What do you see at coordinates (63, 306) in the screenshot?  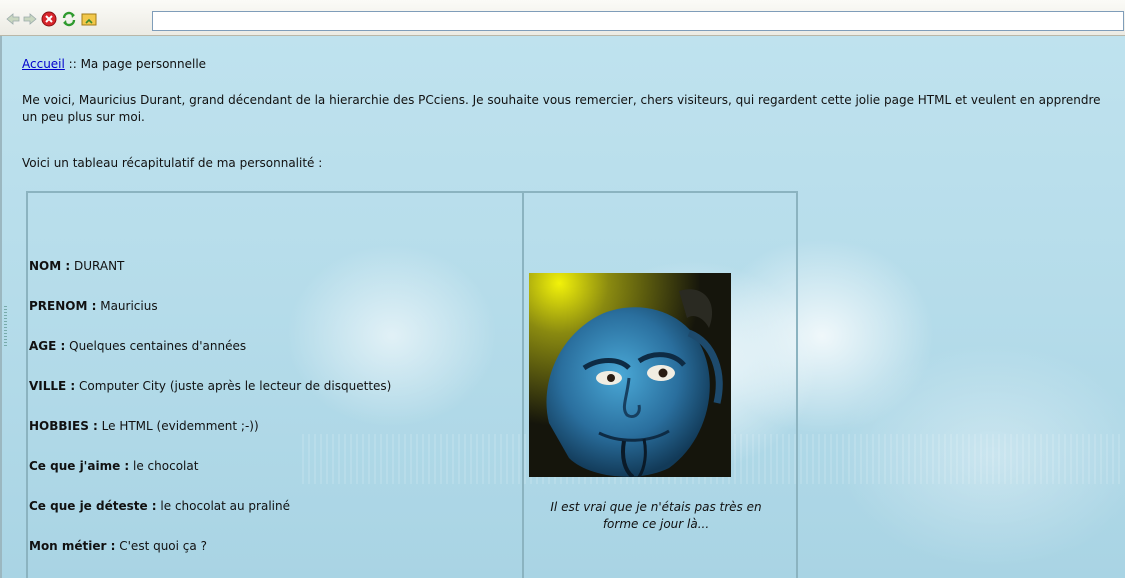 I see `field-label: PRENOM :` at bounding box center [63, 306].